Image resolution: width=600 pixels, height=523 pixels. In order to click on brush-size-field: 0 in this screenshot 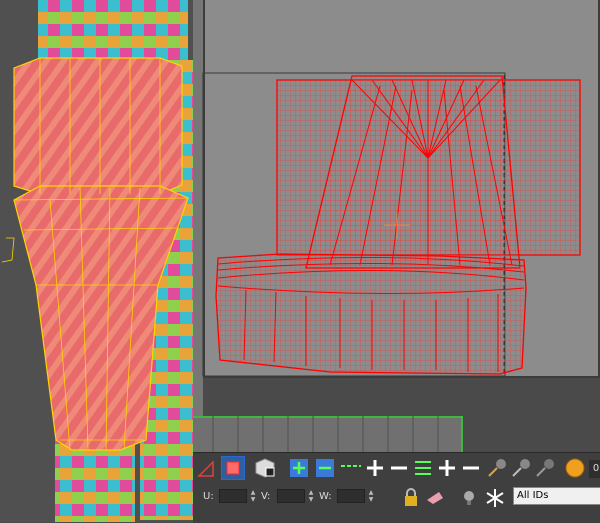, I will do `click(594, 469)`.